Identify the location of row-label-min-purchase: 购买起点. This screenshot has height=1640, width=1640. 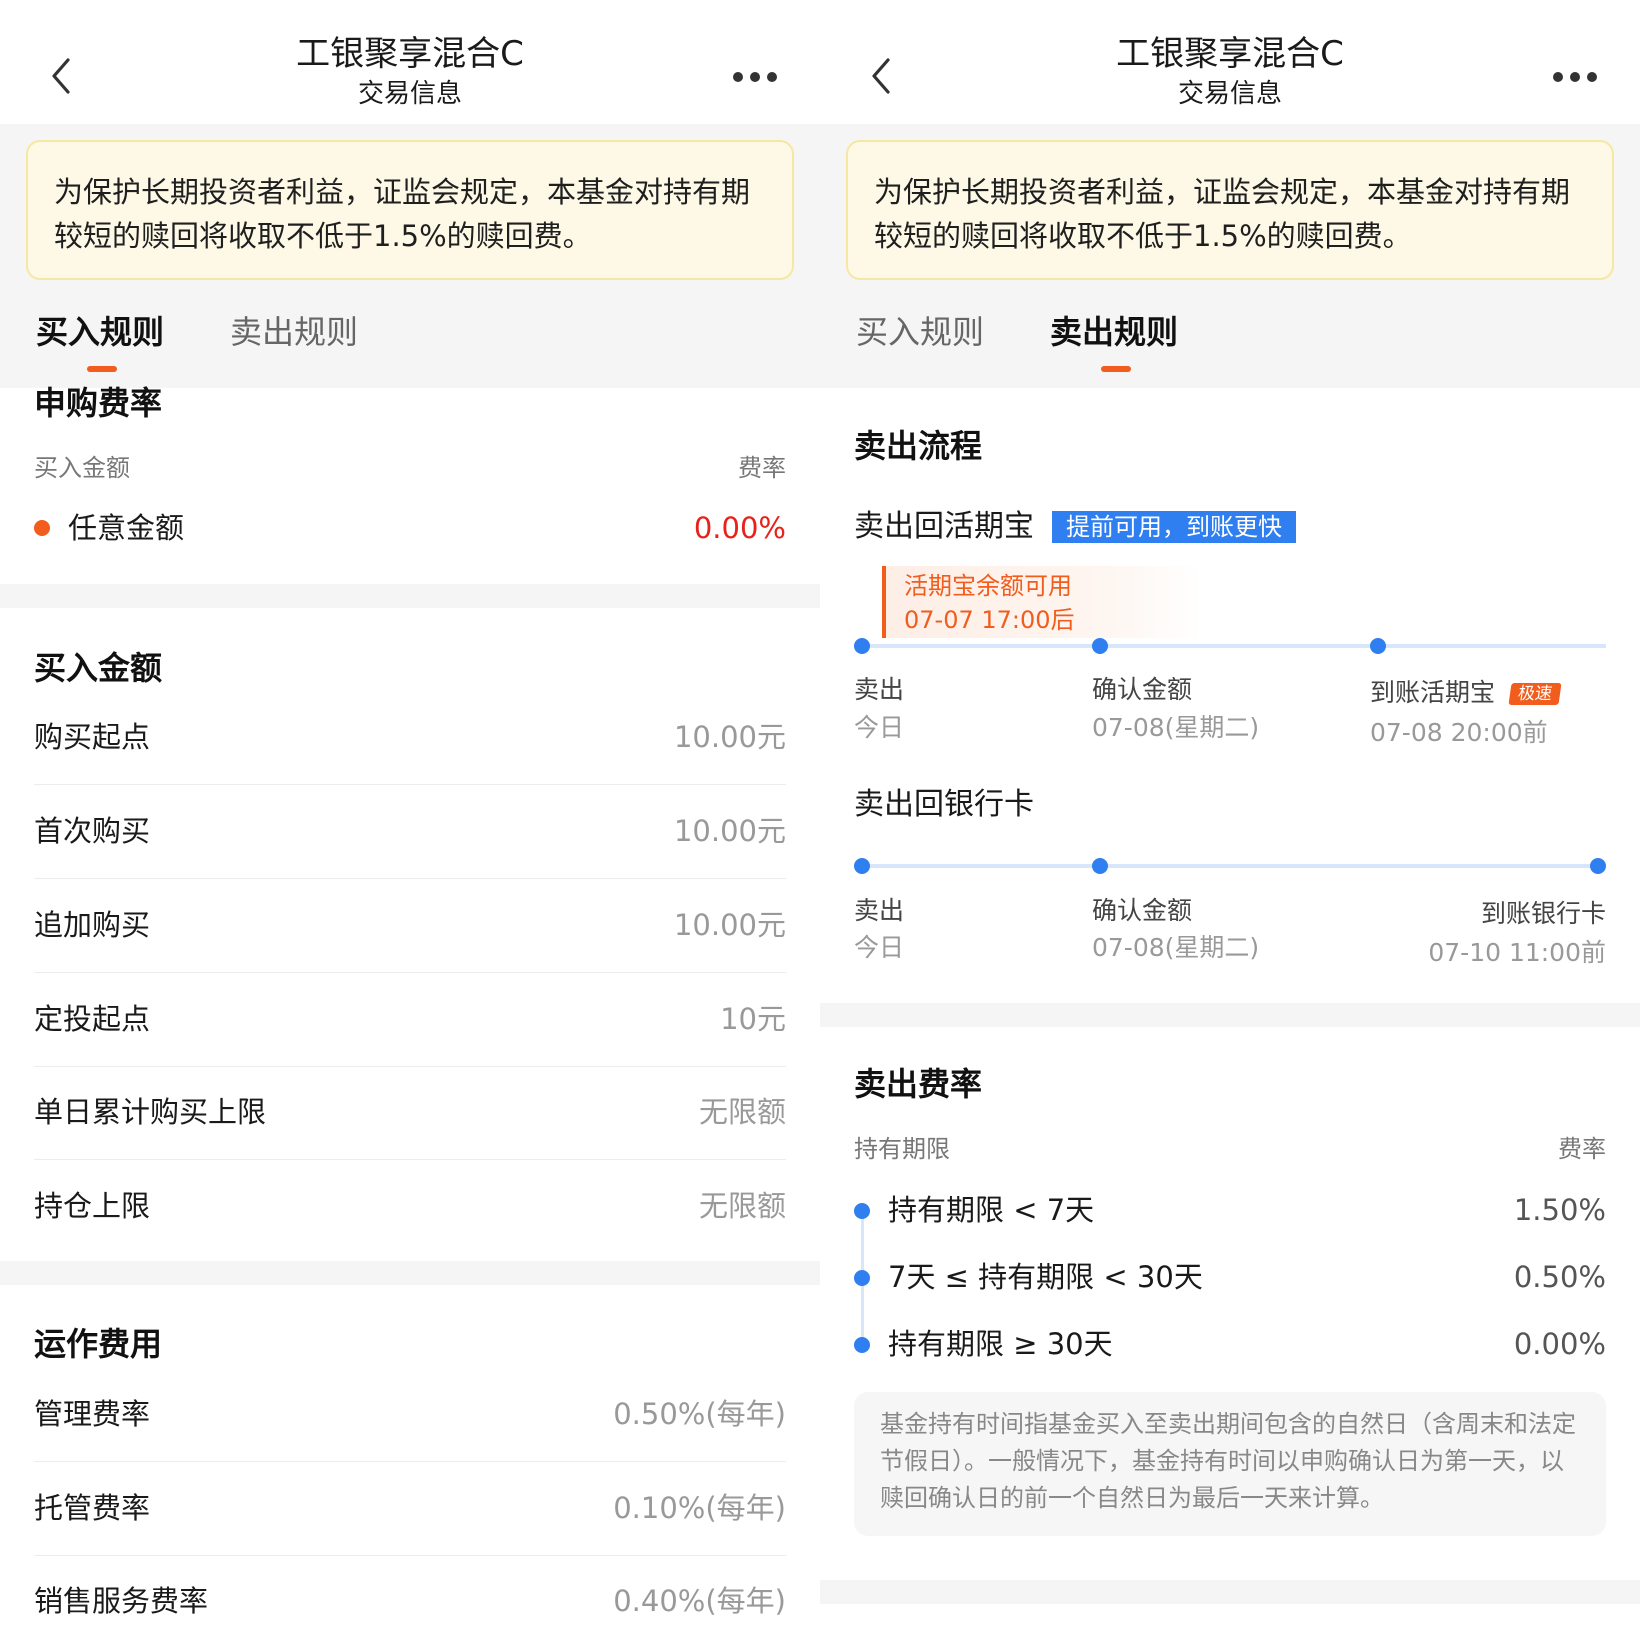
(92, 737).